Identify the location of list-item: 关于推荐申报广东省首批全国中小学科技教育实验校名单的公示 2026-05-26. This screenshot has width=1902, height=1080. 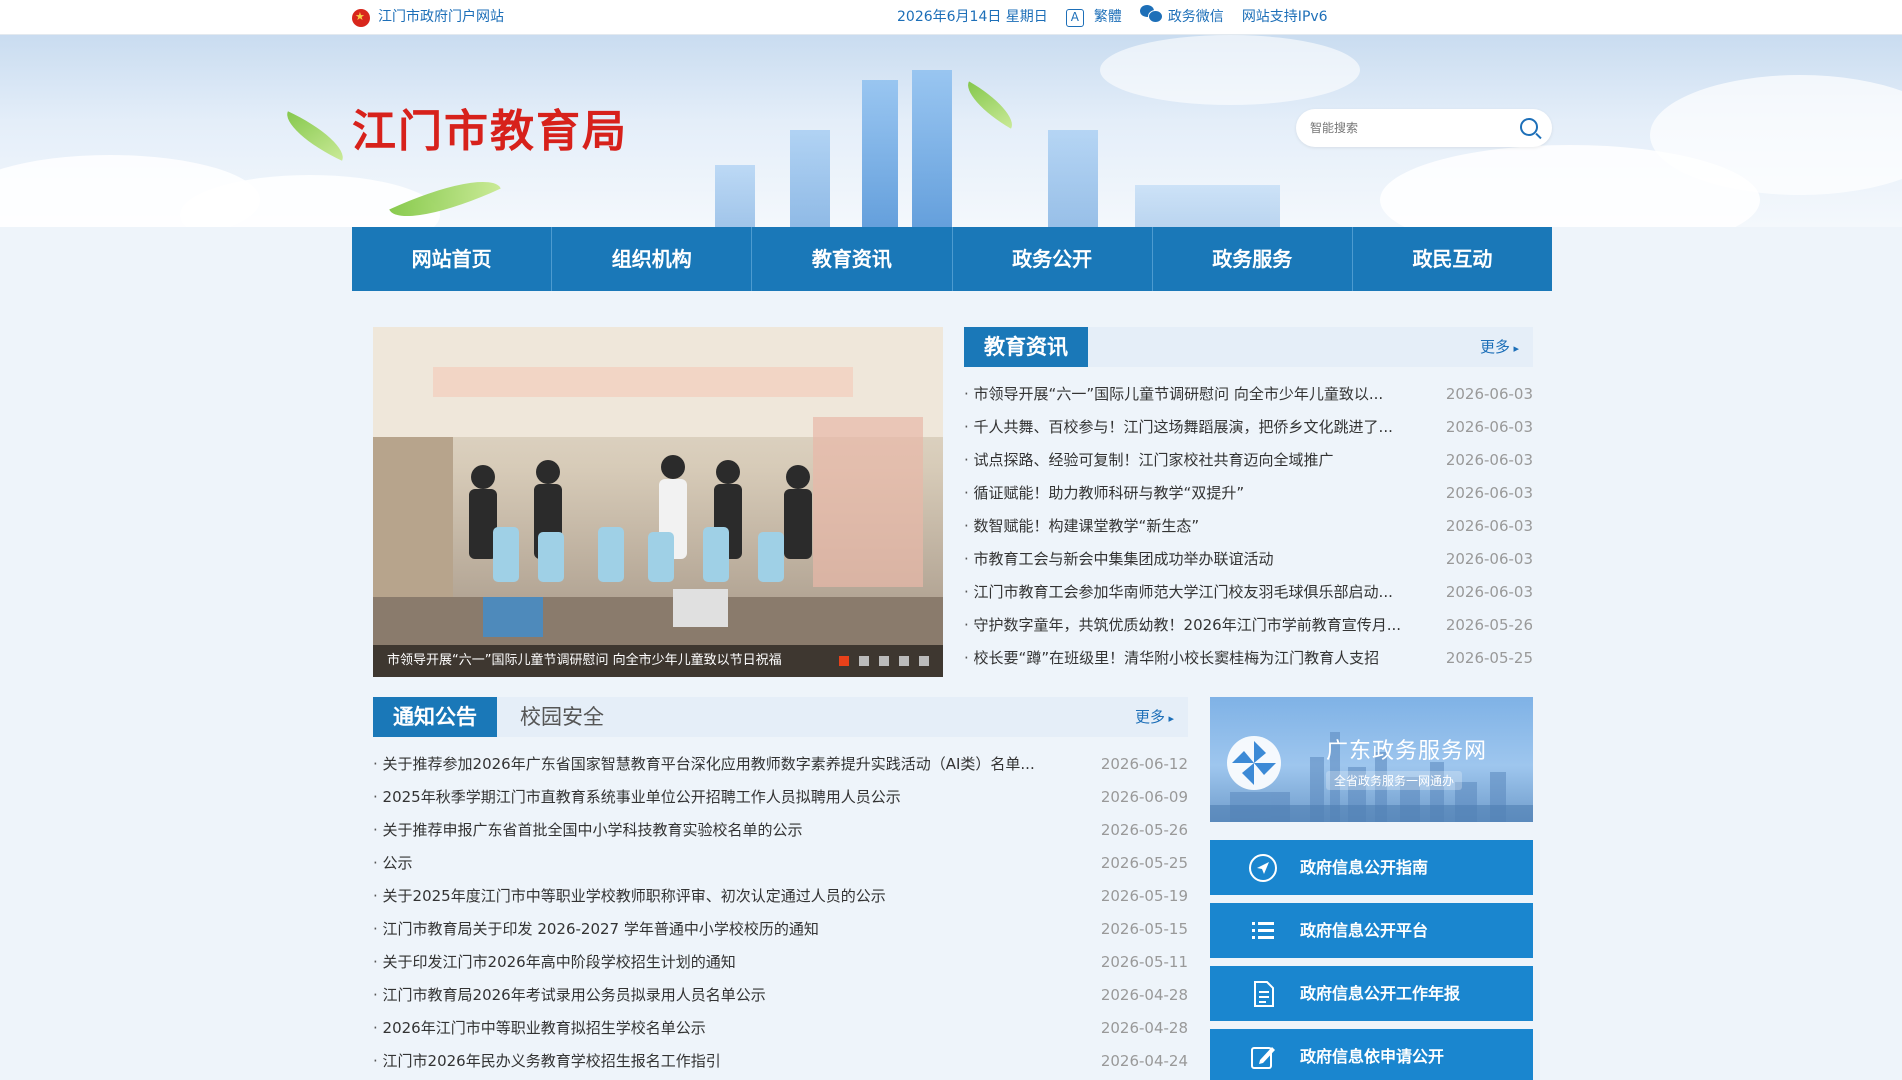
(780, 830).